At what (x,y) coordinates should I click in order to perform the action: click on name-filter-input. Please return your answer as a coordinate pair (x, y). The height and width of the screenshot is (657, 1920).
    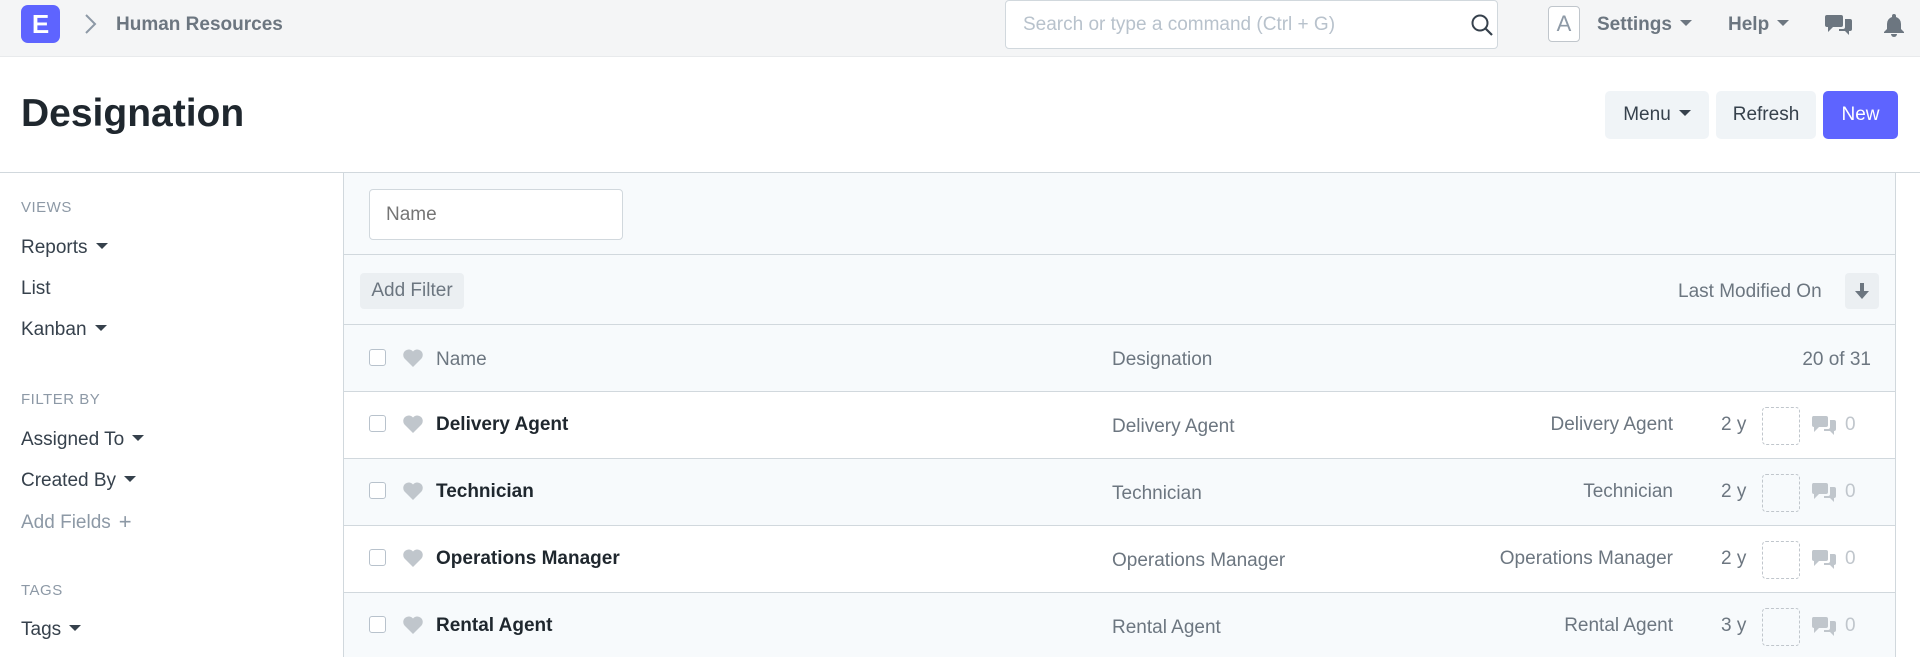
    Looking at the image, I should click on (496, 214).